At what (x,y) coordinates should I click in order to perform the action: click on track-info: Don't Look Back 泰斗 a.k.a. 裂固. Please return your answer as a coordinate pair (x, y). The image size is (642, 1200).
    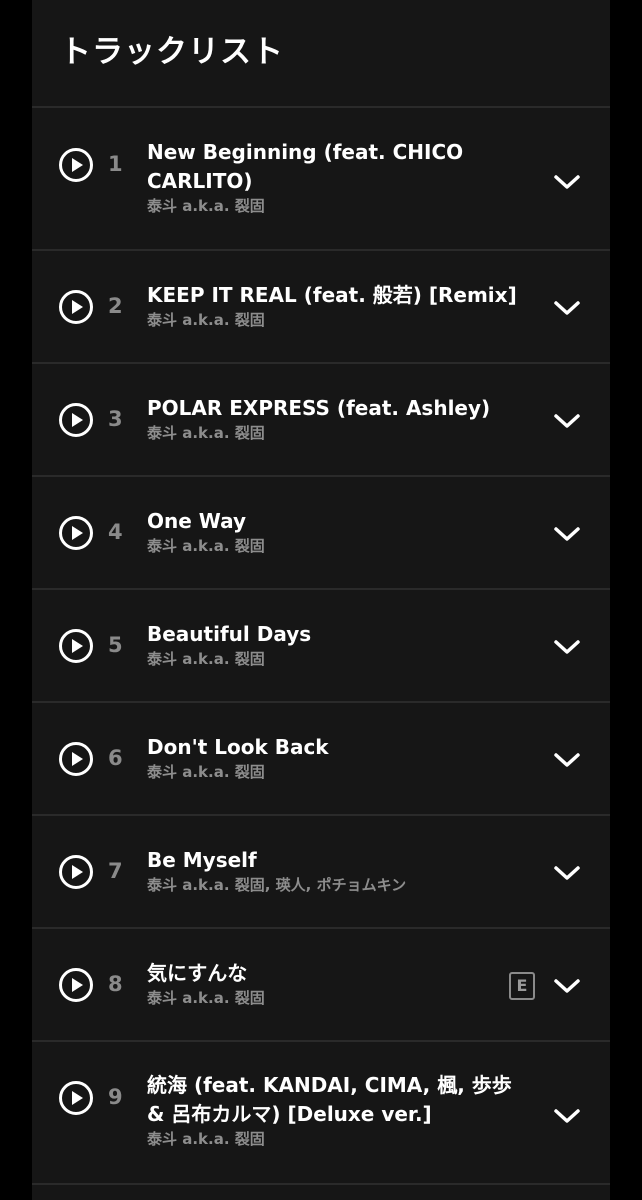
    Looking at the image, I should click on (337, 757).